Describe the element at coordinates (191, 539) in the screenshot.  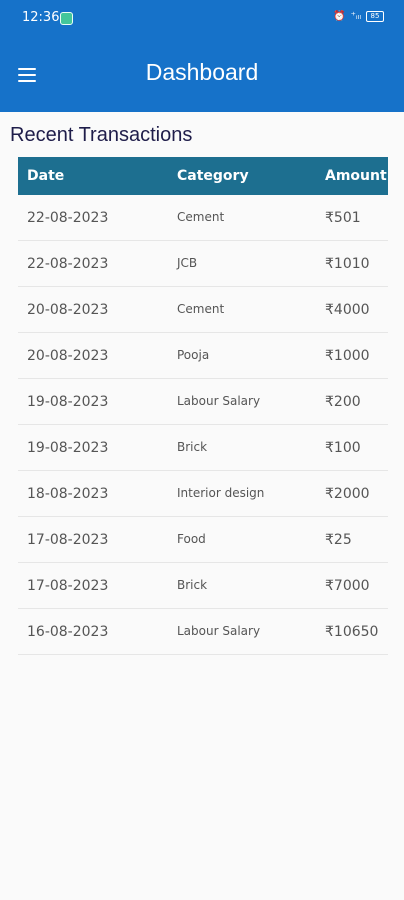
I see `cell-category: Food` at that location.